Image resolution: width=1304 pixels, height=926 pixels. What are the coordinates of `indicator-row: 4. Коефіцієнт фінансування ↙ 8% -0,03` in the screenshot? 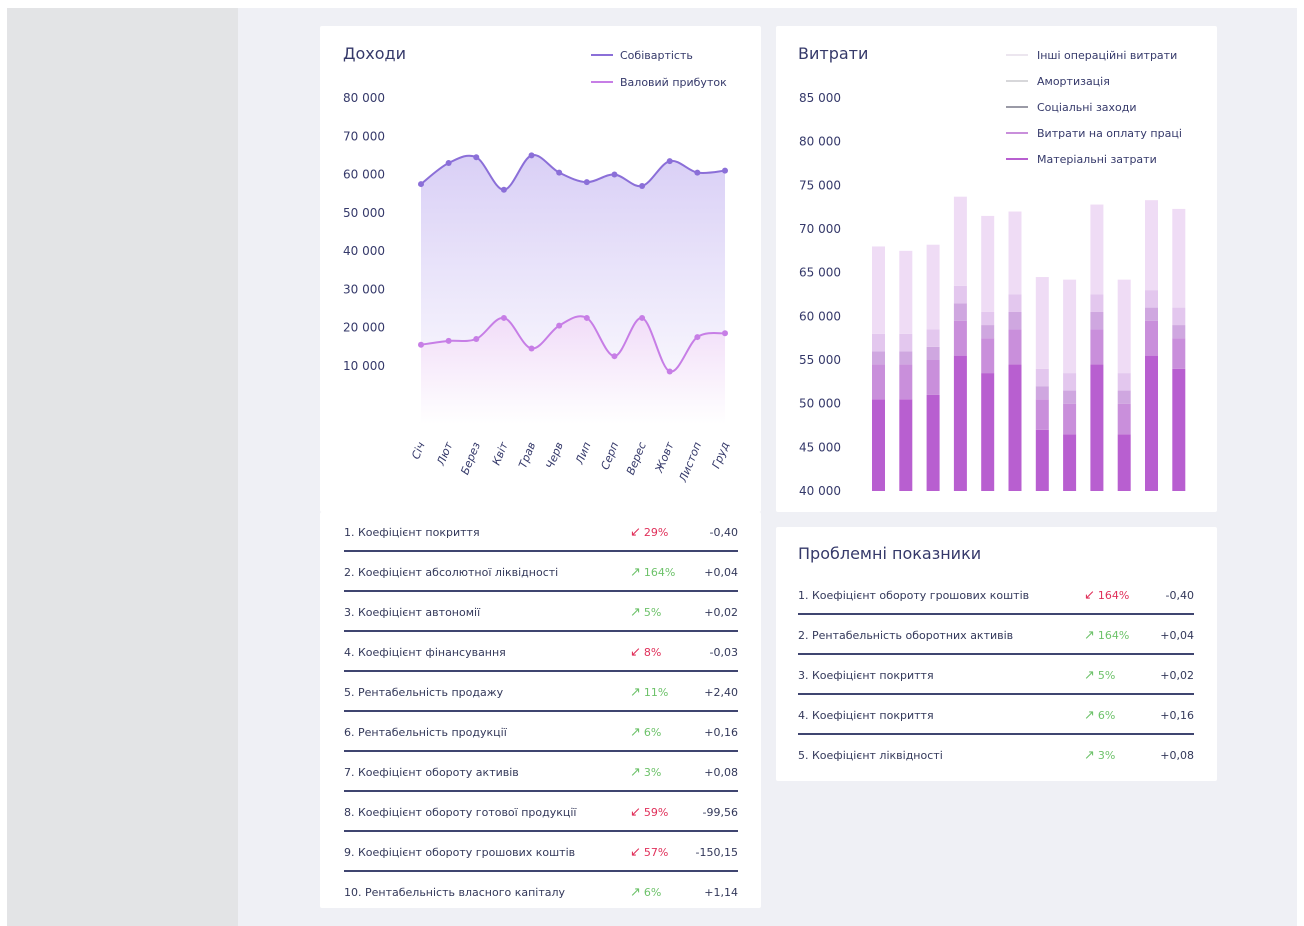 It's located at (541, 652).